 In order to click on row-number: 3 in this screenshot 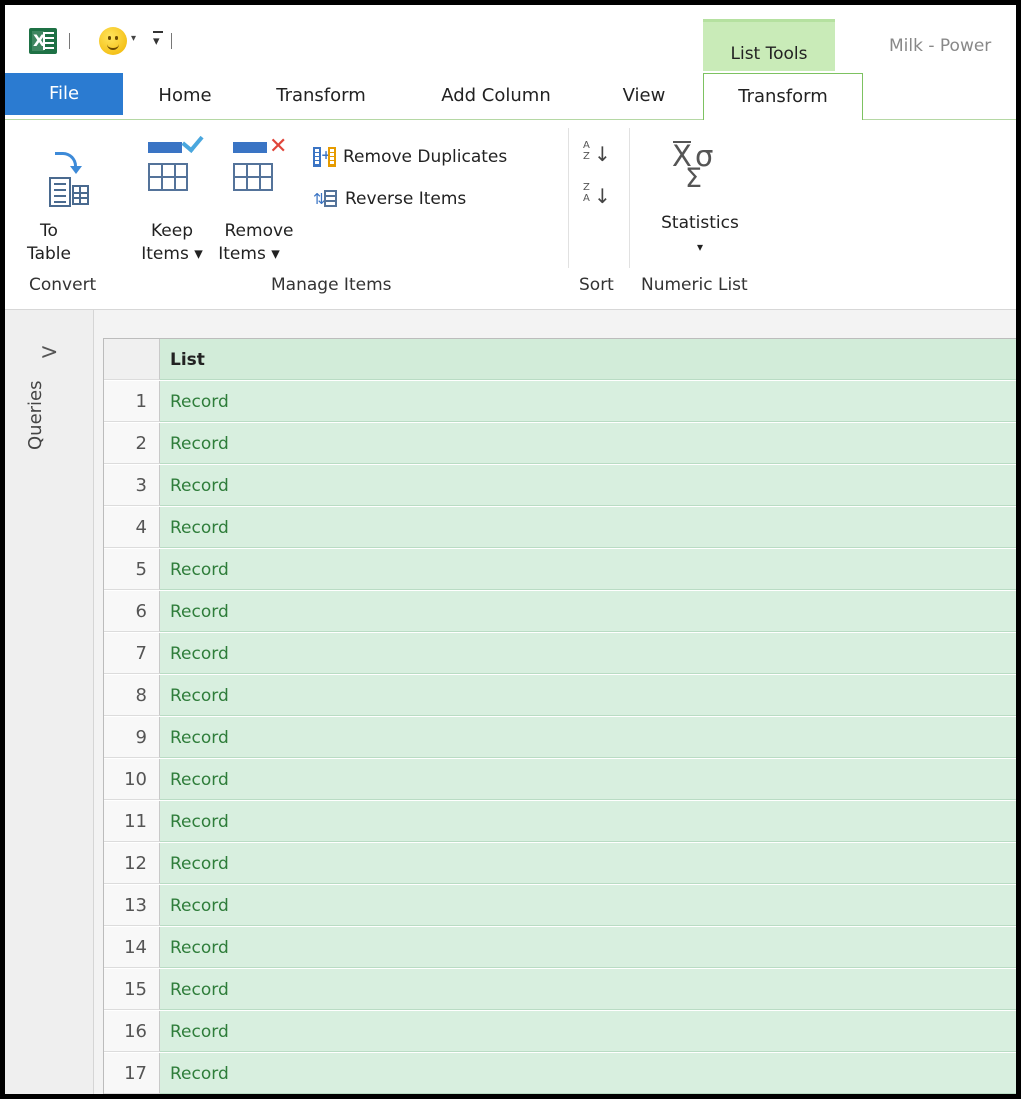, I will do `click(132, 485)`.